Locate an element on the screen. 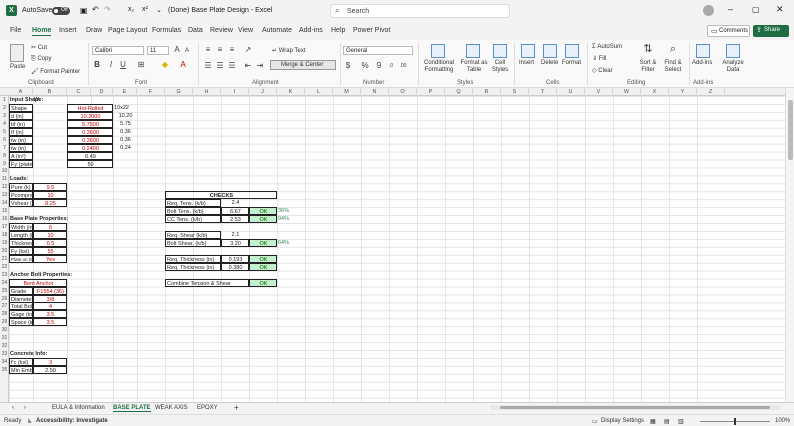 The width and height of the screenshot is (794, 426). row-header: 29 is located at coordinates (4, 322).